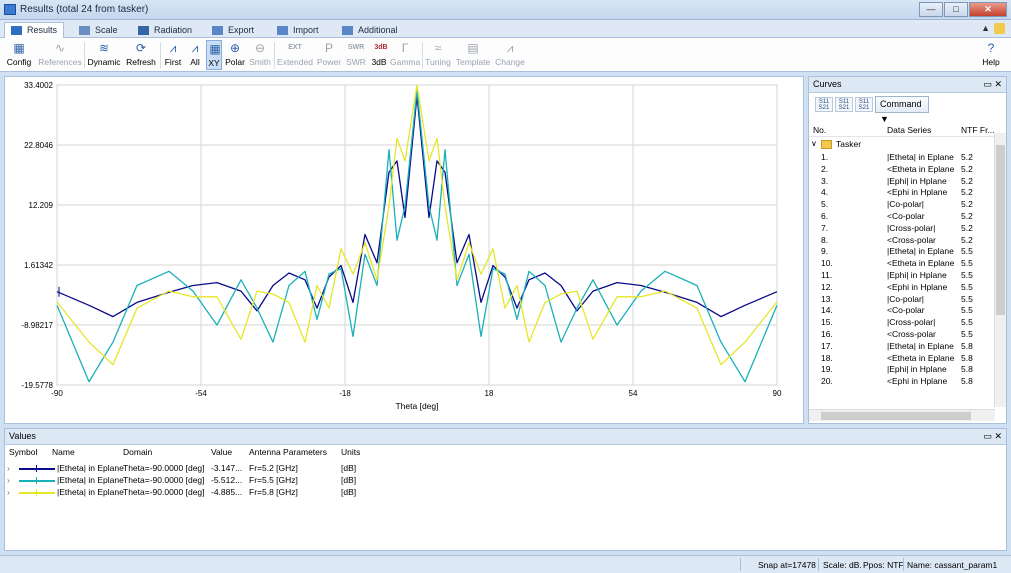 The image size is (1011, 573). I want to click on col-value: Value, so click(221, 452).